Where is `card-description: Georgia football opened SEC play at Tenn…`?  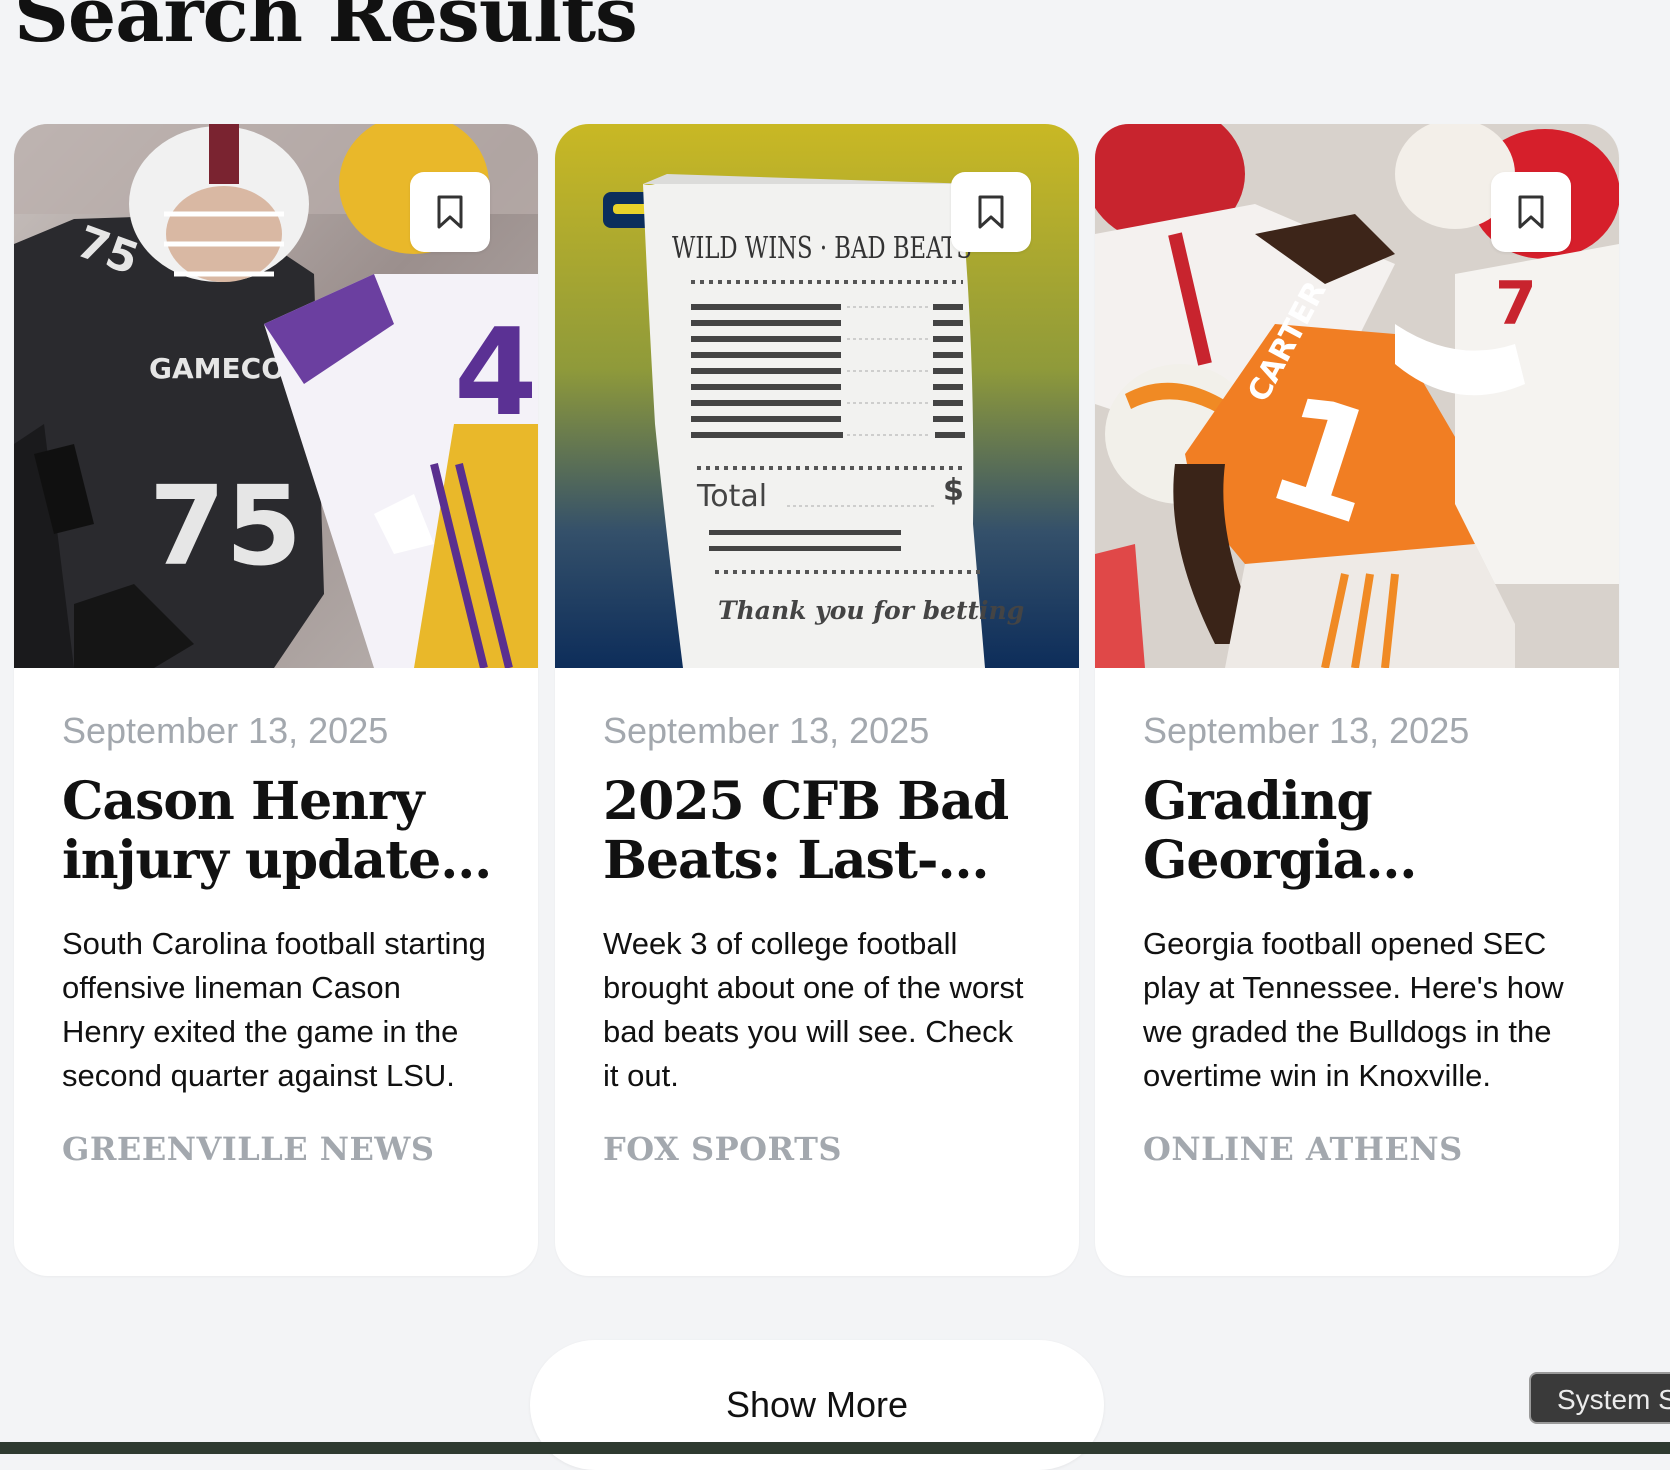
card-description: Georgia football opened SEC play at Tenn… is located at coordinates (1353, 1009).